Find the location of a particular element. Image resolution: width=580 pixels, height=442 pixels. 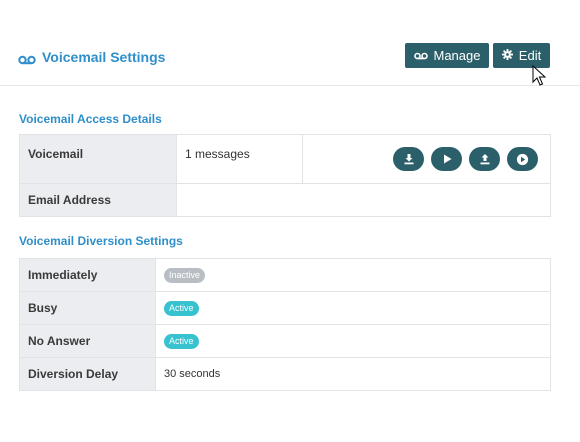

mouse-pointer-icon is located at coordinates (539, 75).